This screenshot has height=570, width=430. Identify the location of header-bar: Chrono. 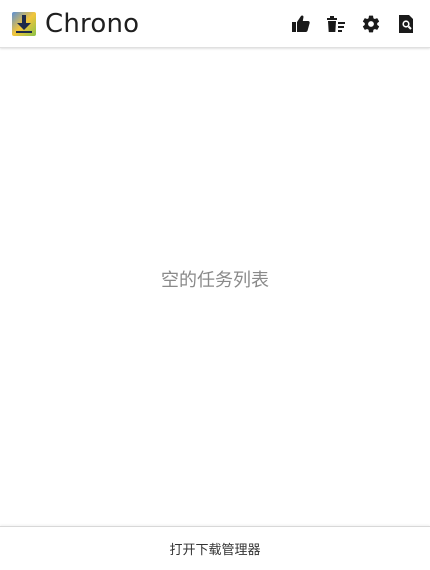
(215, 24).